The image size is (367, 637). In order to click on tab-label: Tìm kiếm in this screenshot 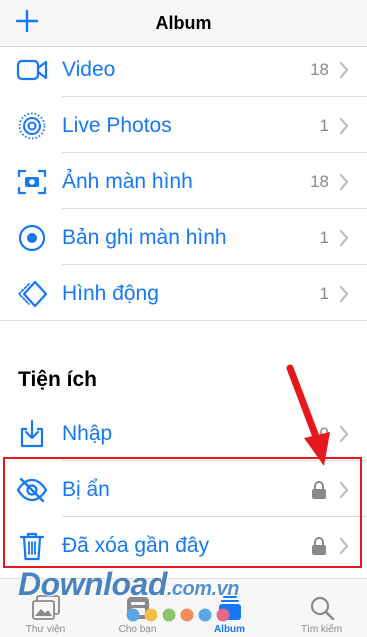, I will do `click(321, 629)`.